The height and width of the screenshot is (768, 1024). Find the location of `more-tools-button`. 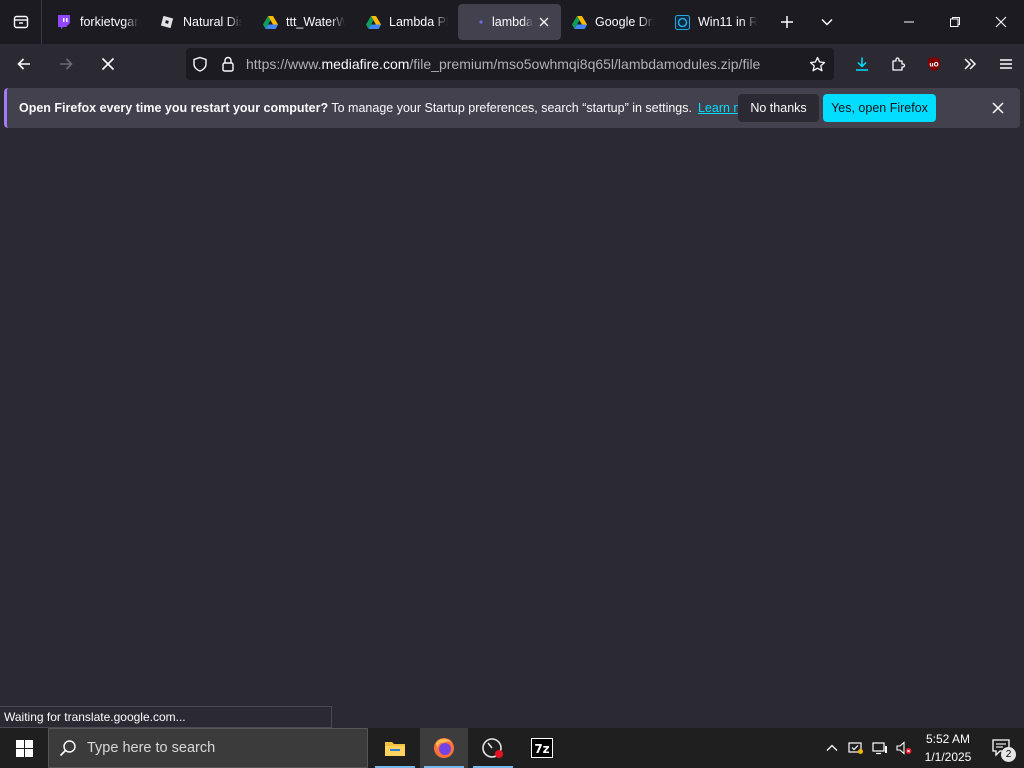

more-tools-button is located at coordinates (970, 64).